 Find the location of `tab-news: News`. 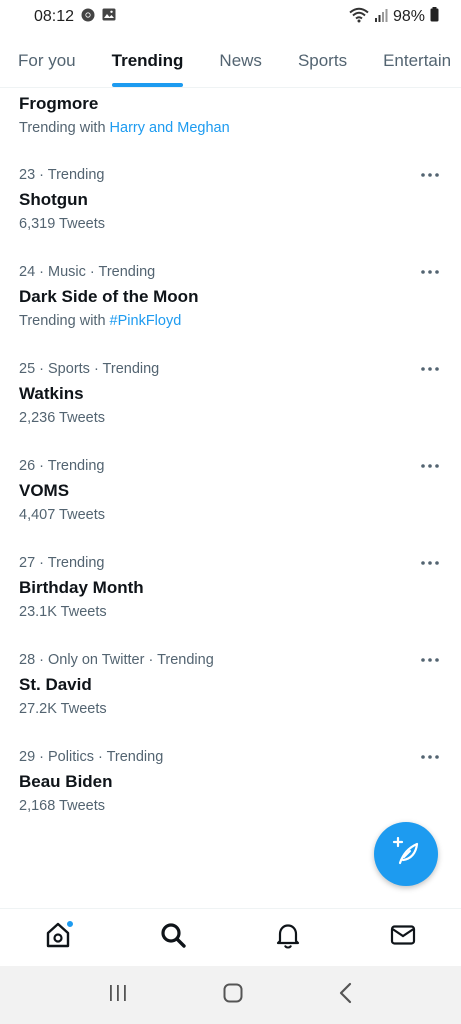

tab-news: News is located at coordinates (240, 60).